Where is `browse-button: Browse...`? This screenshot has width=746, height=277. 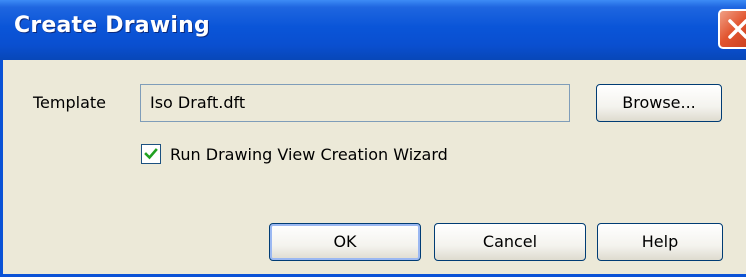 browse-button: Browse... is located at coordinates (659, 103).